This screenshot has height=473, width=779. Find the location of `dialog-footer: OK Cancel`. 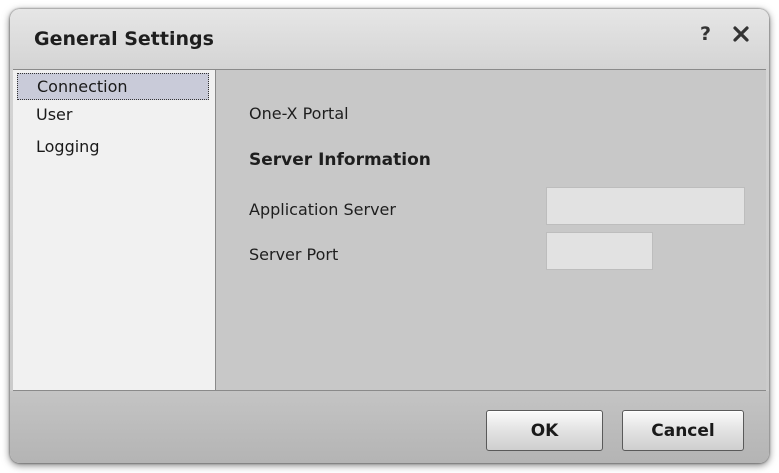

dialog-footer: OK Cancel is located at coordinates (389, 427).